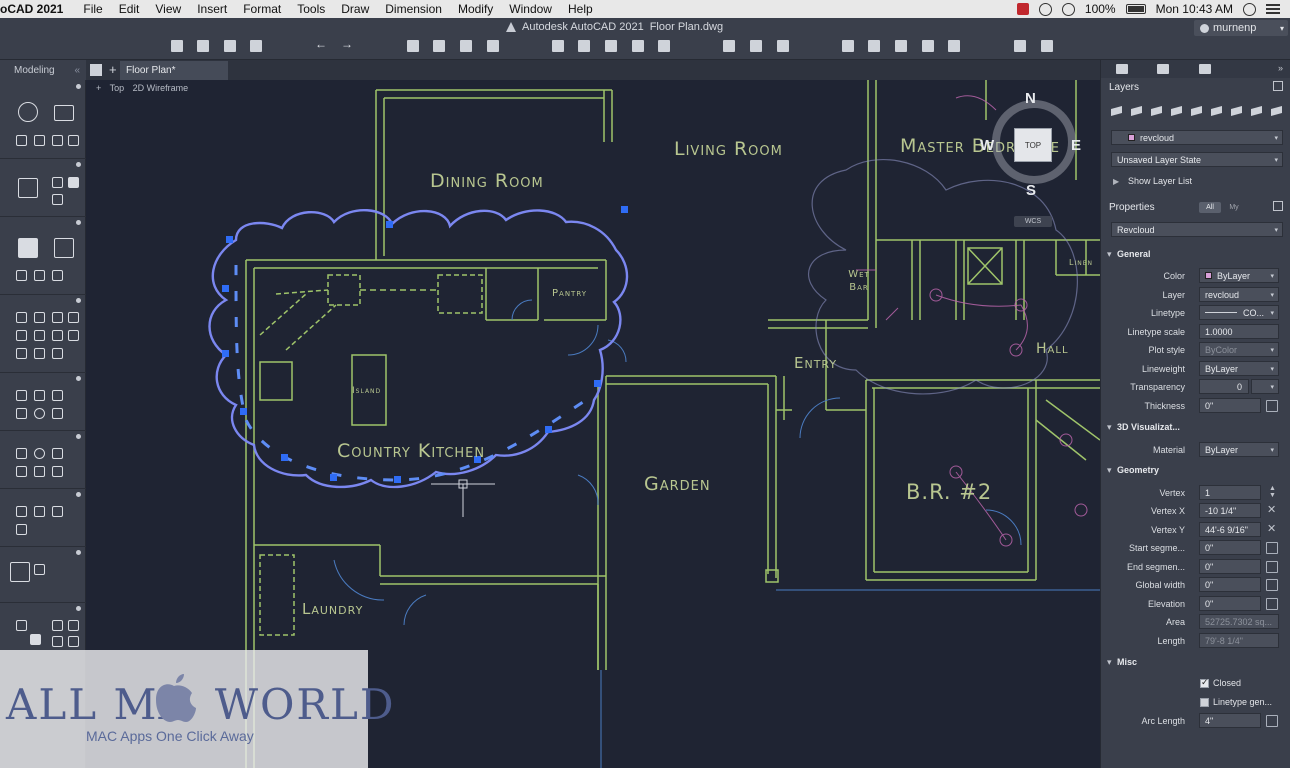  Describe the element at coordinates (1230, 584) in the screenshot. I see `global-width-input: 0"` at that location.